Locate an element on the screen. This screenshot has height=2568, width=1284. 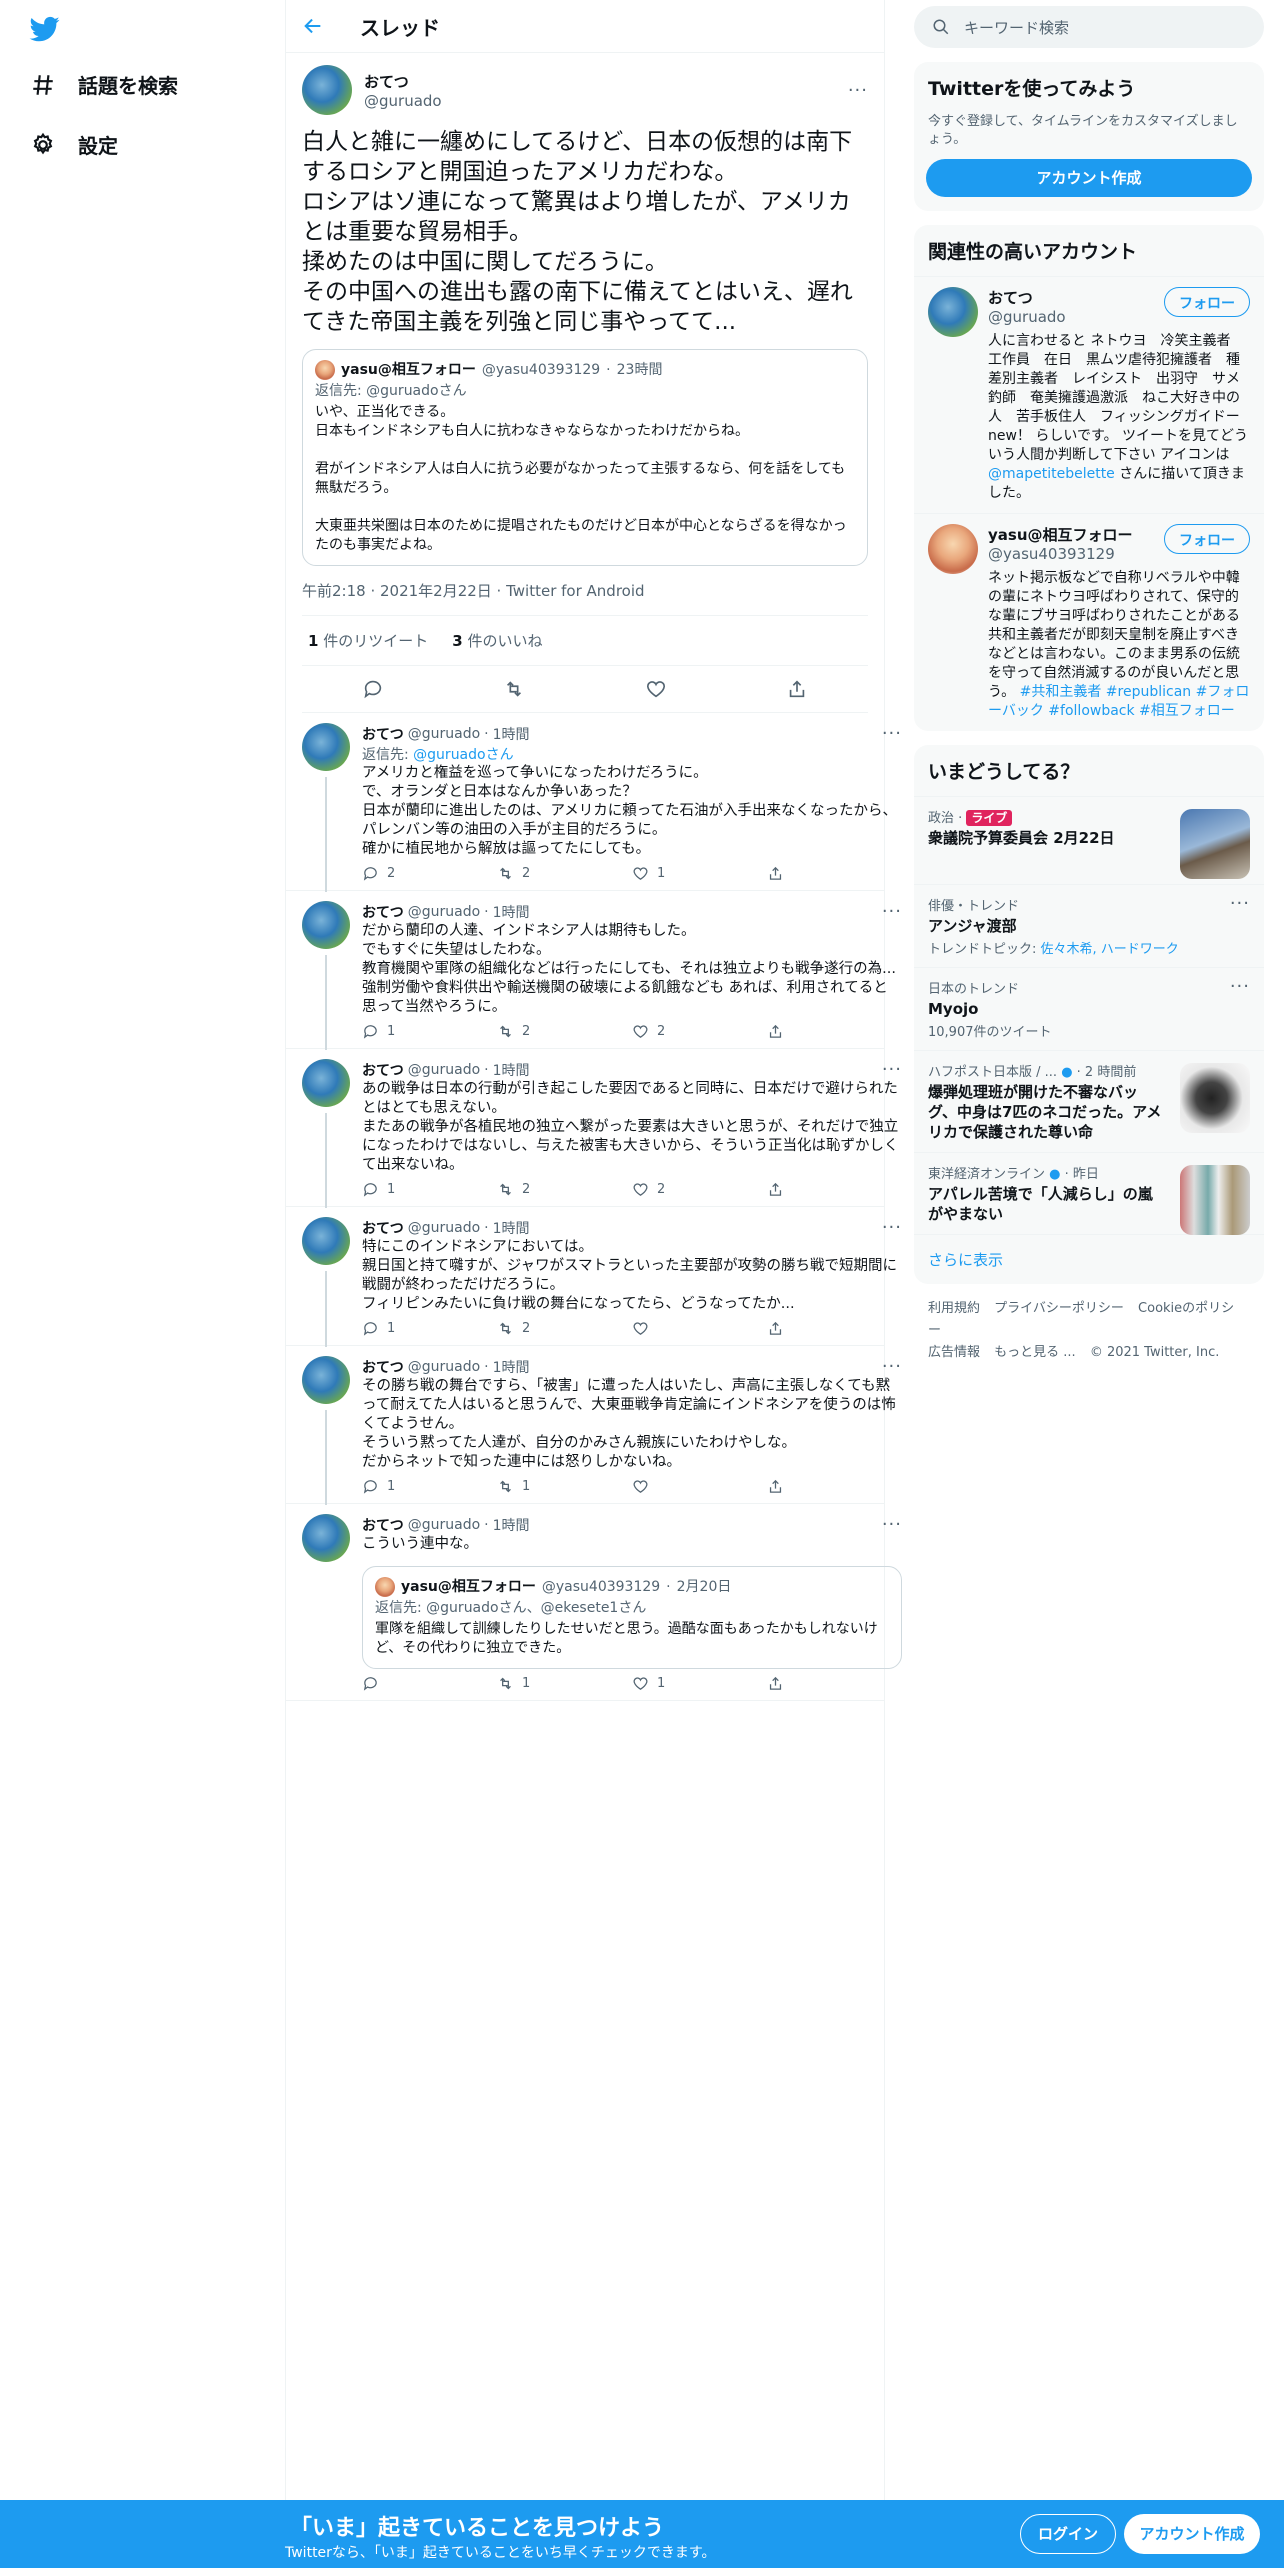
trend-item: 政治 · ライブ 衆議院予算委員会 2月22日 is located at coordinates (1089, 840).